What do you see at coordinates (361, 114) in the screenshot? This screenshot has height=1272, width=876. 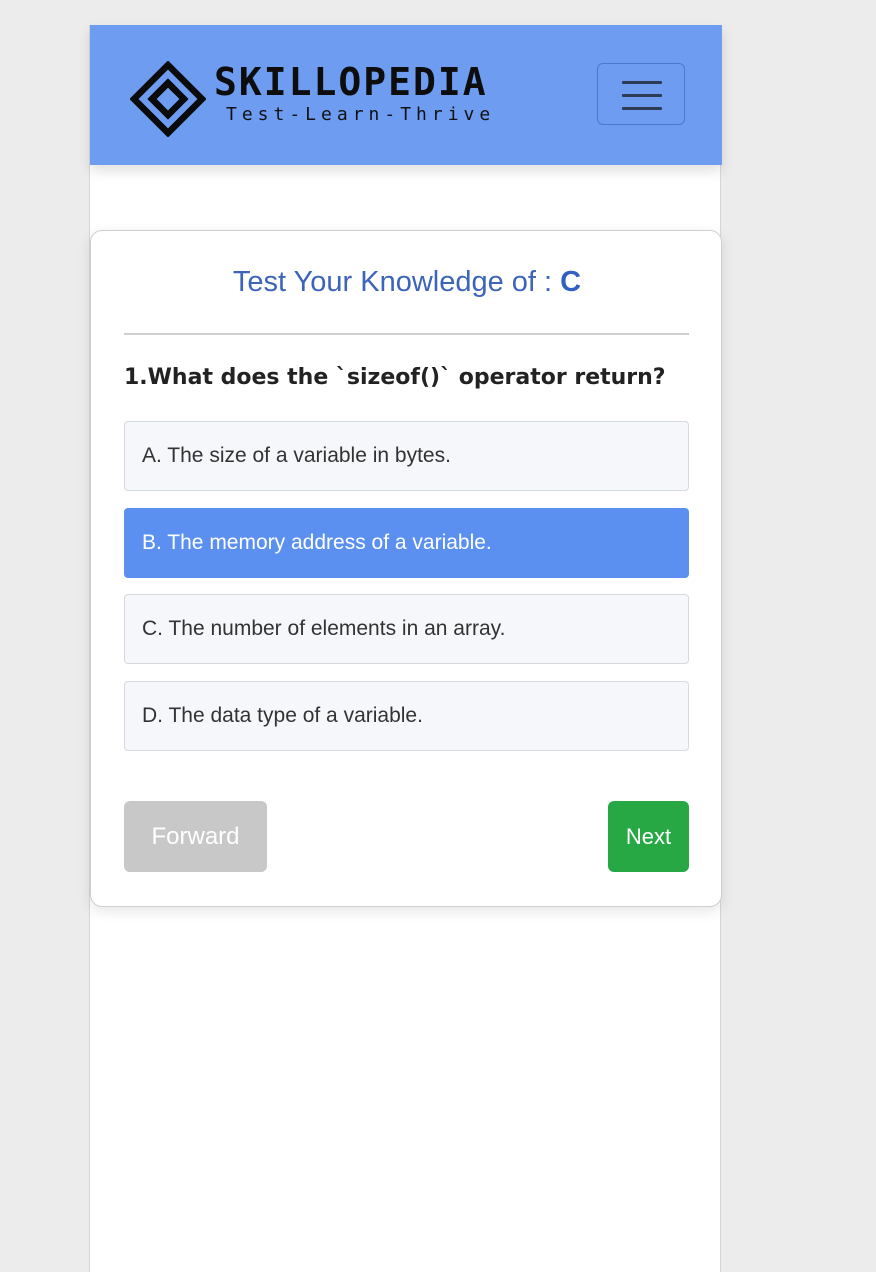 I see `brand-tagline: Test-Learn-Thrive` at bounding box center [361, 114].